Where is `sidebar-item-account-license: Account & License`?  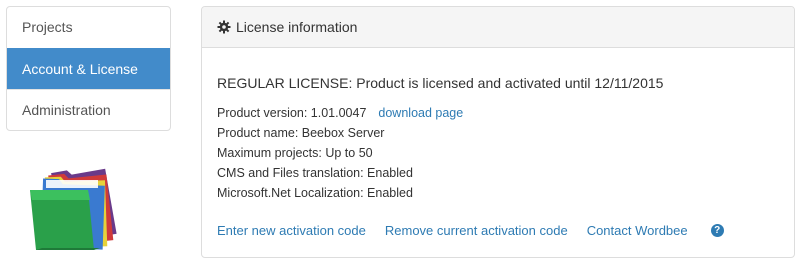 sidebar-item-account-license: Account & License is located at coordinates (88, 68).